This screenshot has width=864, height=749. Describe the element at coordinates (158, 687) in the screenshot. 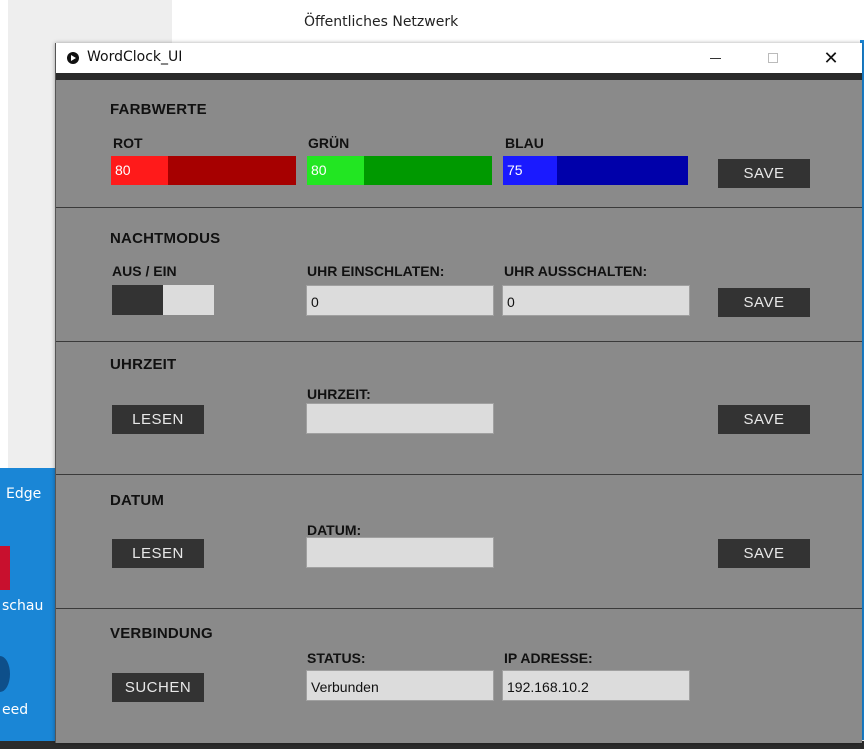

I see `search-button: SUCHEN` at that location.